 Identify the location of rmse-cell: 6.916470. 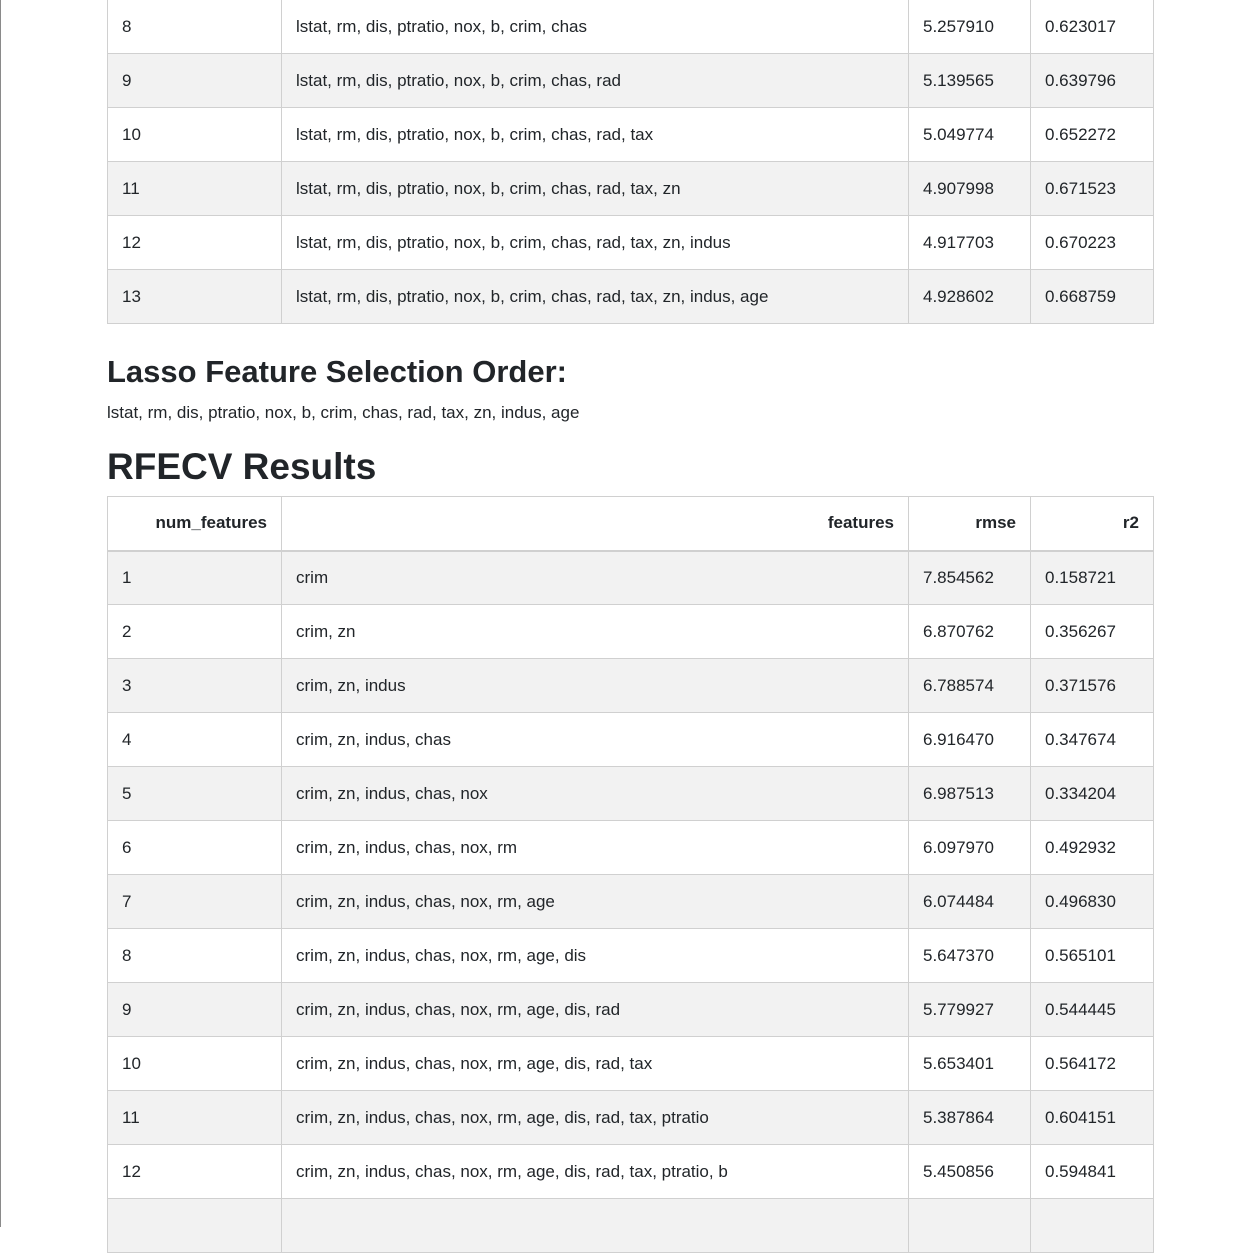
(969, 739).